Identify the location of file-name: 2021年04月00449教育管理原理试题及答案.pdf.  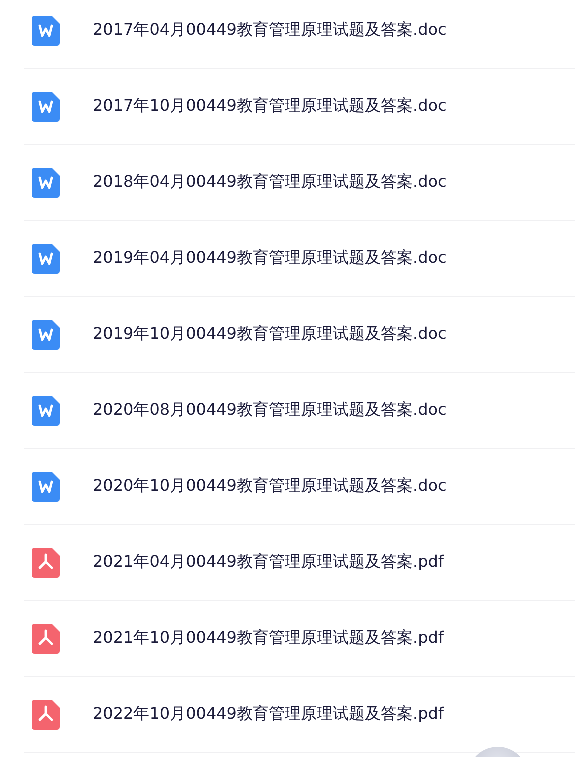
(268, 562).